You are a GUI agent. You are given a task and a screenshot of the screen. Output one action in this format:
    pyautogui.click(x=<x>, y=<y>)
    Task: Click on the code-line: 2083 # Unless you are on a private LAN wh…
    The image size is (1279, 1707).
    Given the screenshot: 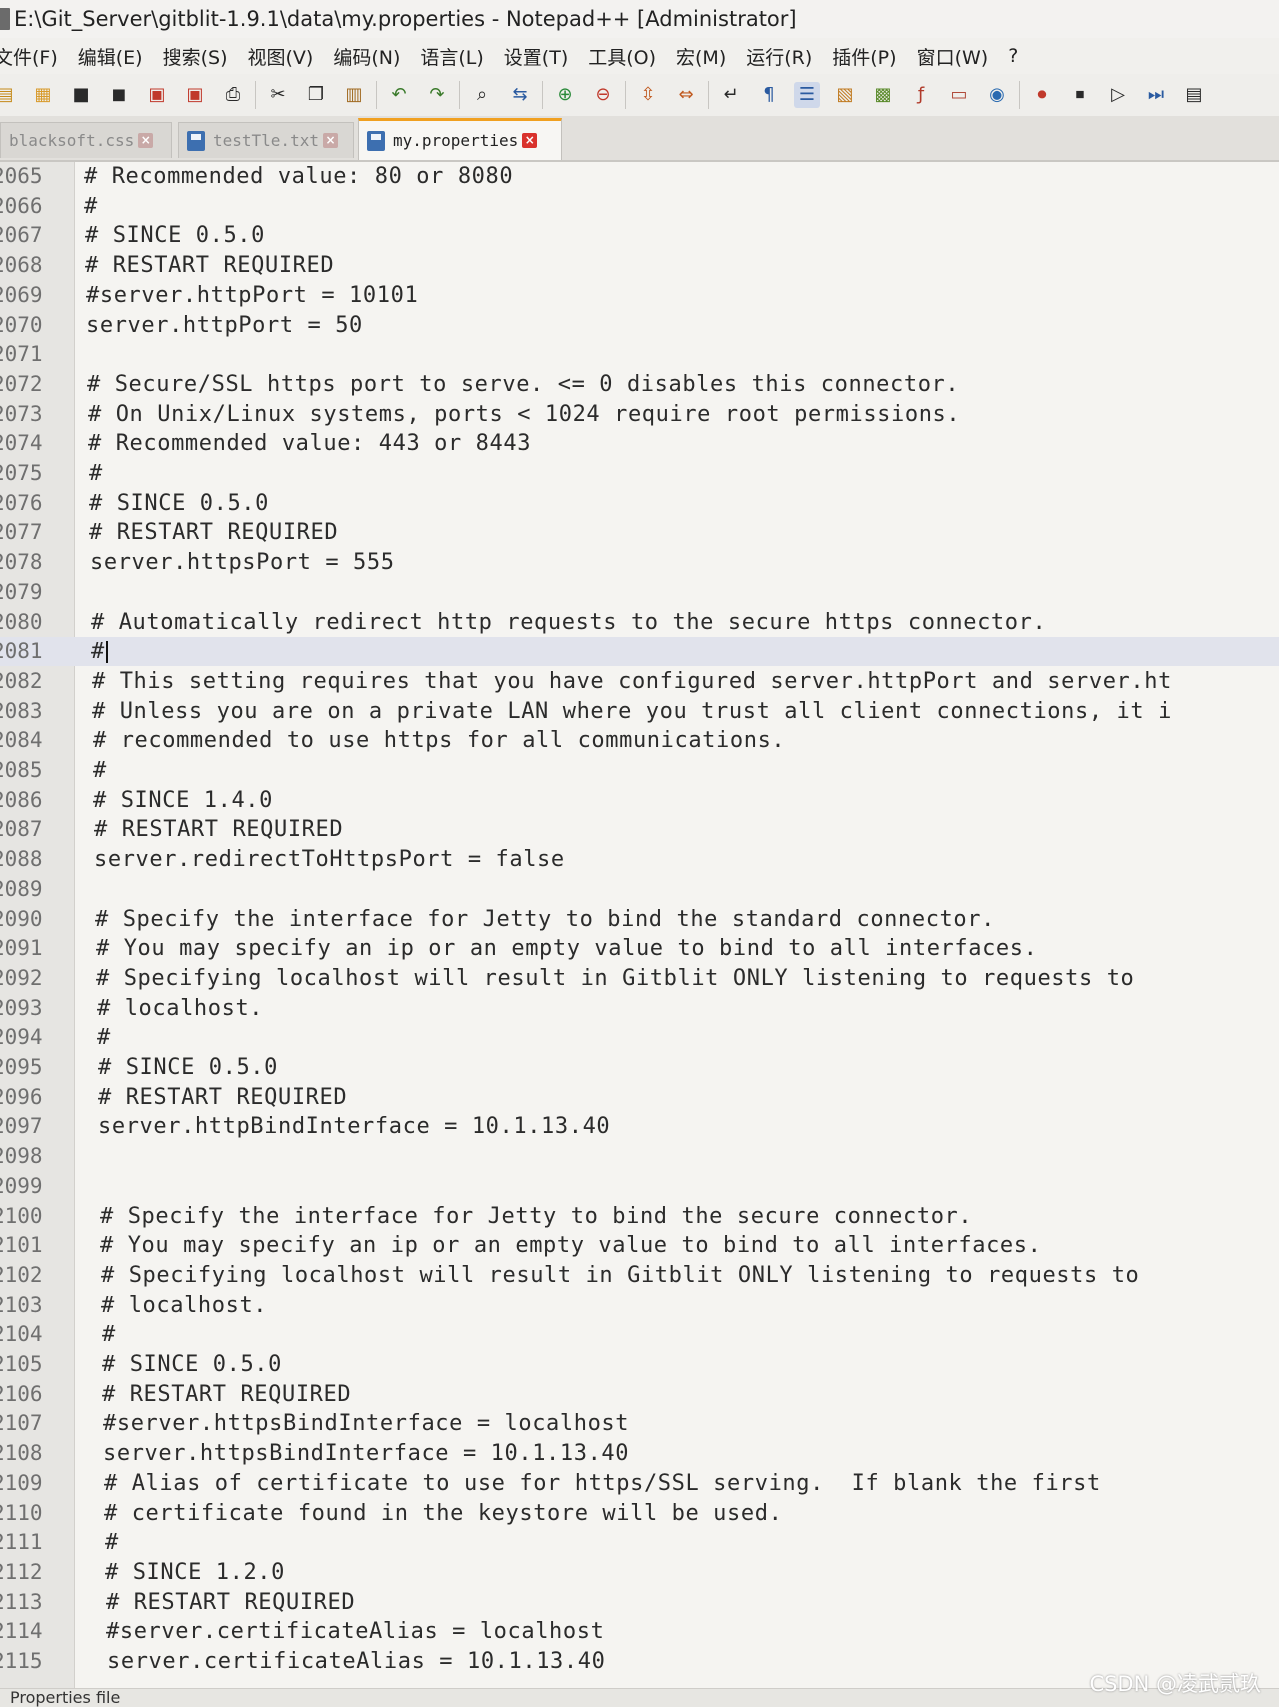 What is the action you would take?
    pyautogui.click(x=639, y=711)
    